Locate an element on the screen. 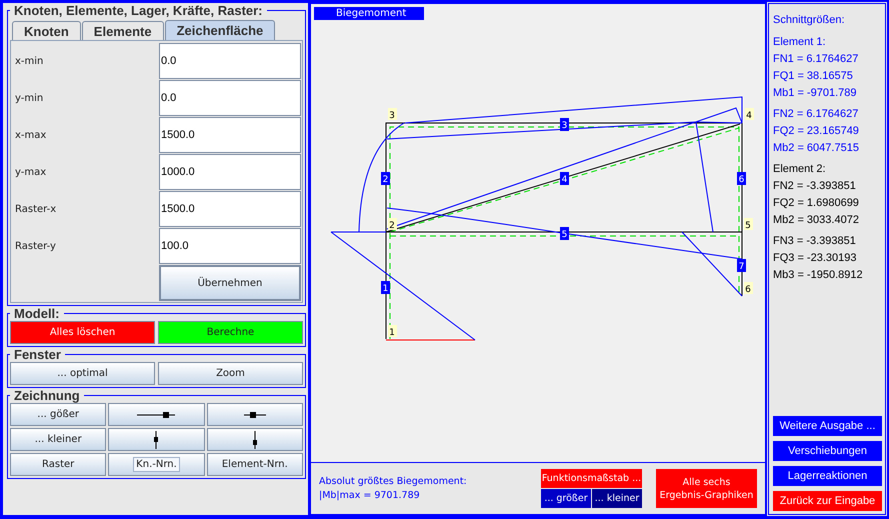 The height and width of the screenshot is (519, 889). drawing-button: ... gößer is located at coordinates (58, 414).